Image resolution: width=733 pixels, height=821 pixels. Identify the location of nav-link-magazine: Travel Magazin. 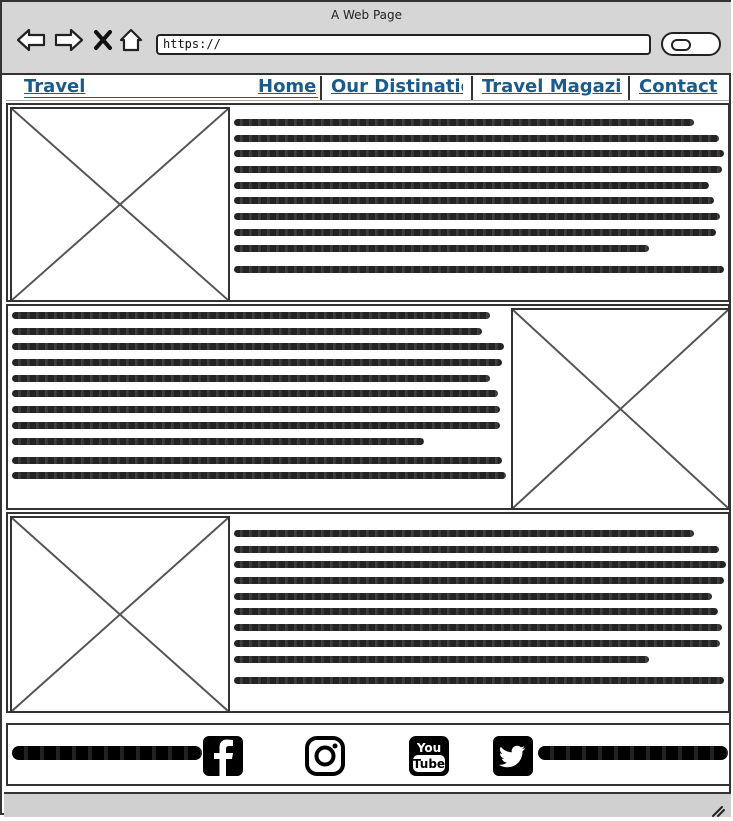
(552, 86).